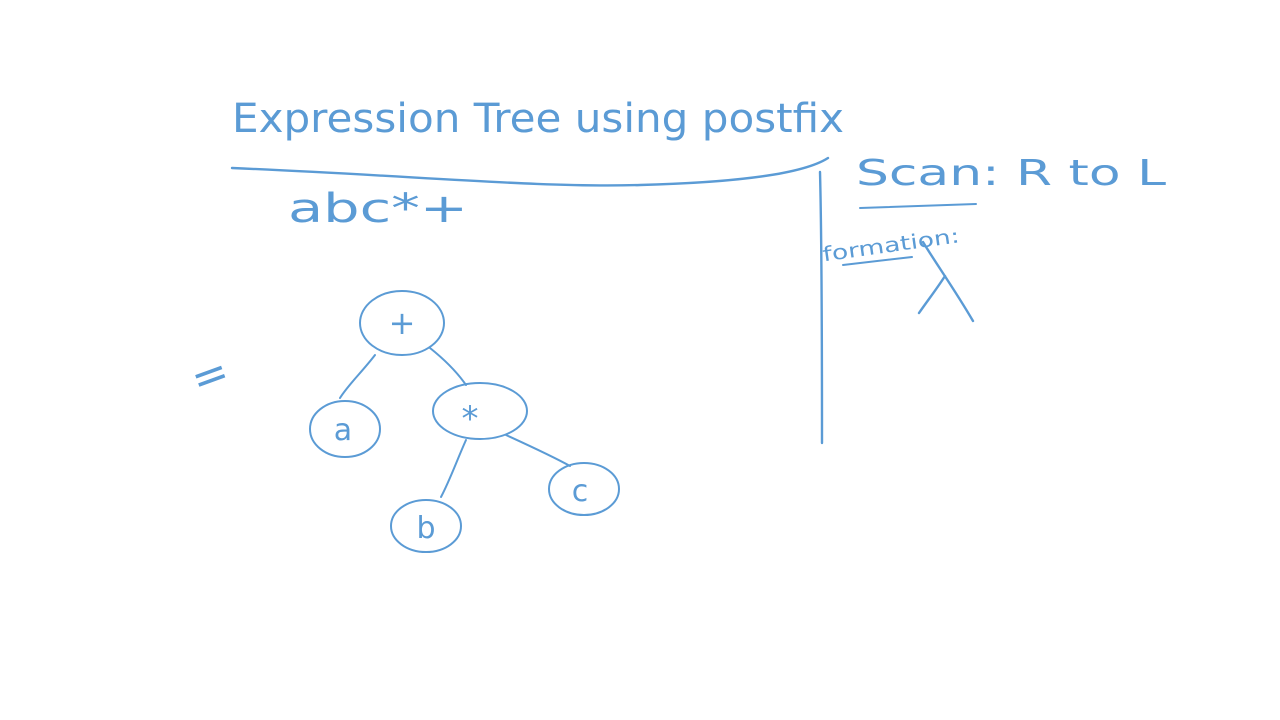 The height and width of the screenshot is (720, 1280). Describe the element at coordinates (918, 206) in the screenshot. I see `scan-underline` at that location.